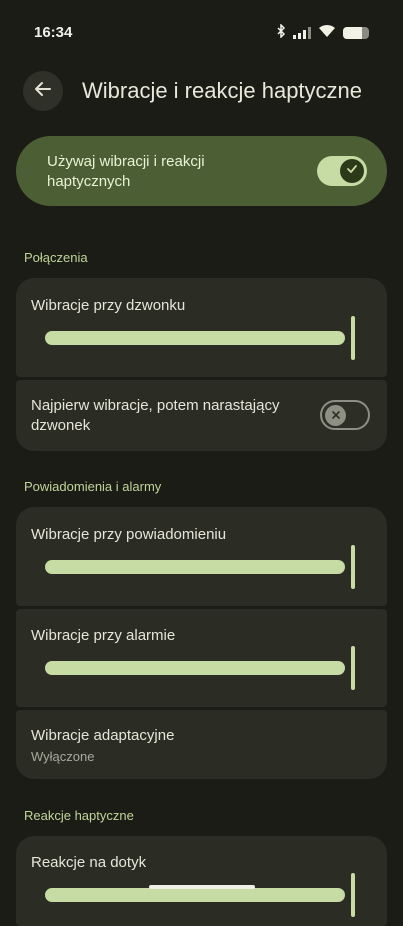 This screenshot has height=926, width=403. I want to click on adaptive-vibration-row: Wibracje adaptacyjne Wyłączone, so click(201, 744).